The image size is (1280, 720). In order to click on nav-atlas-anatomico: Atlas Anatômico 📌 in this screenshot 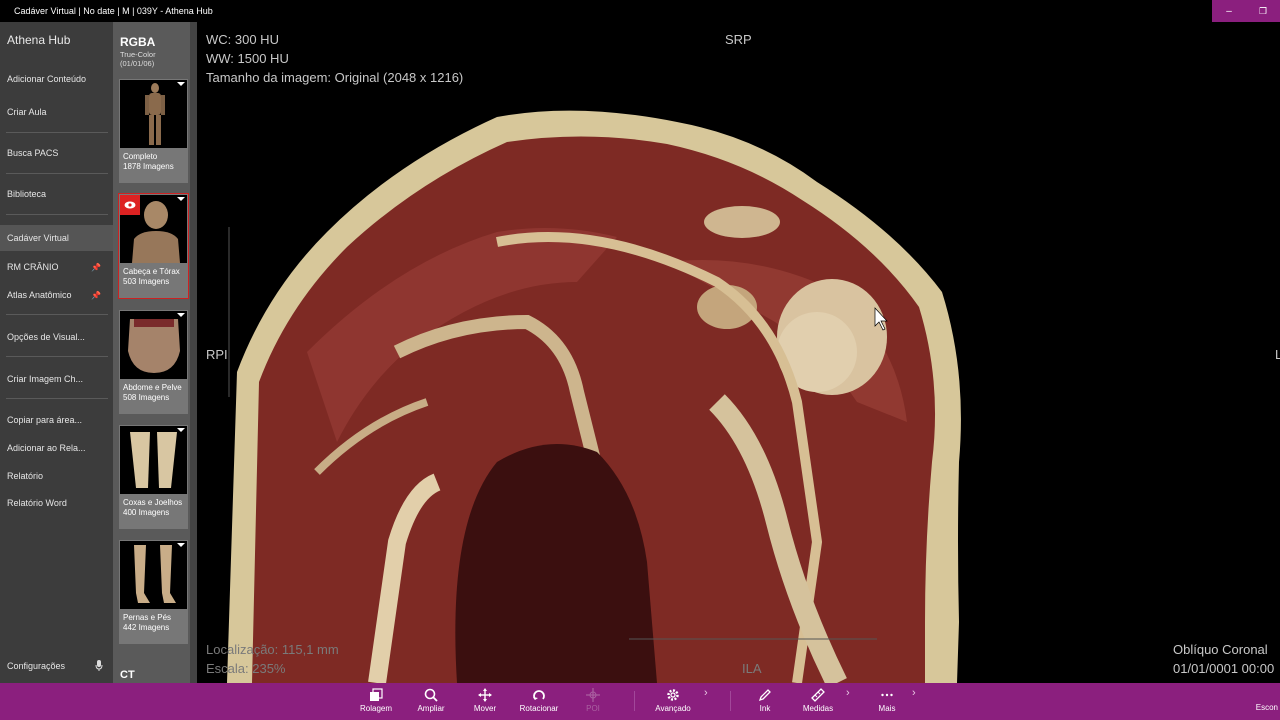, I will do `click(56, 295)`.